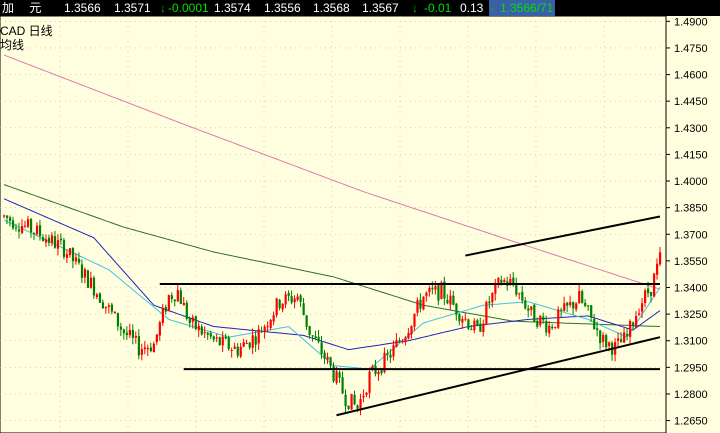 The height and width of the screenshot is (433, 720). What do you see at coordinates (691, 76) in the screenshot?
I see `y-tick-label: 1.4600` at bounding box center [691, 76].